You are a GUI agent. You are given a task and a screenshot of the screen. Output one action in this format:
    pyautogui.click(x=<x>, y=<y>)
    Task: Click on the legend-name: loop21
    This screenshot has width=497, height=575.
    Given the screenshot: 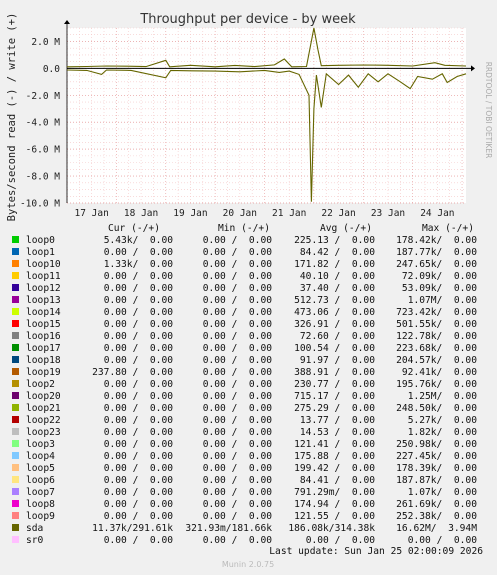 What is the action you would take?
    pyautogui.click(x=43, y=408)
    